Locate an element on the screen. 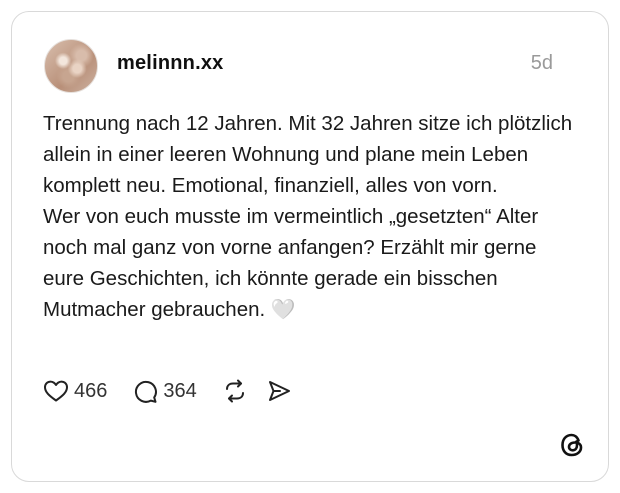 This screenshot has width=620, height=493. post-time: 5d is located at coordinates (541, 63).